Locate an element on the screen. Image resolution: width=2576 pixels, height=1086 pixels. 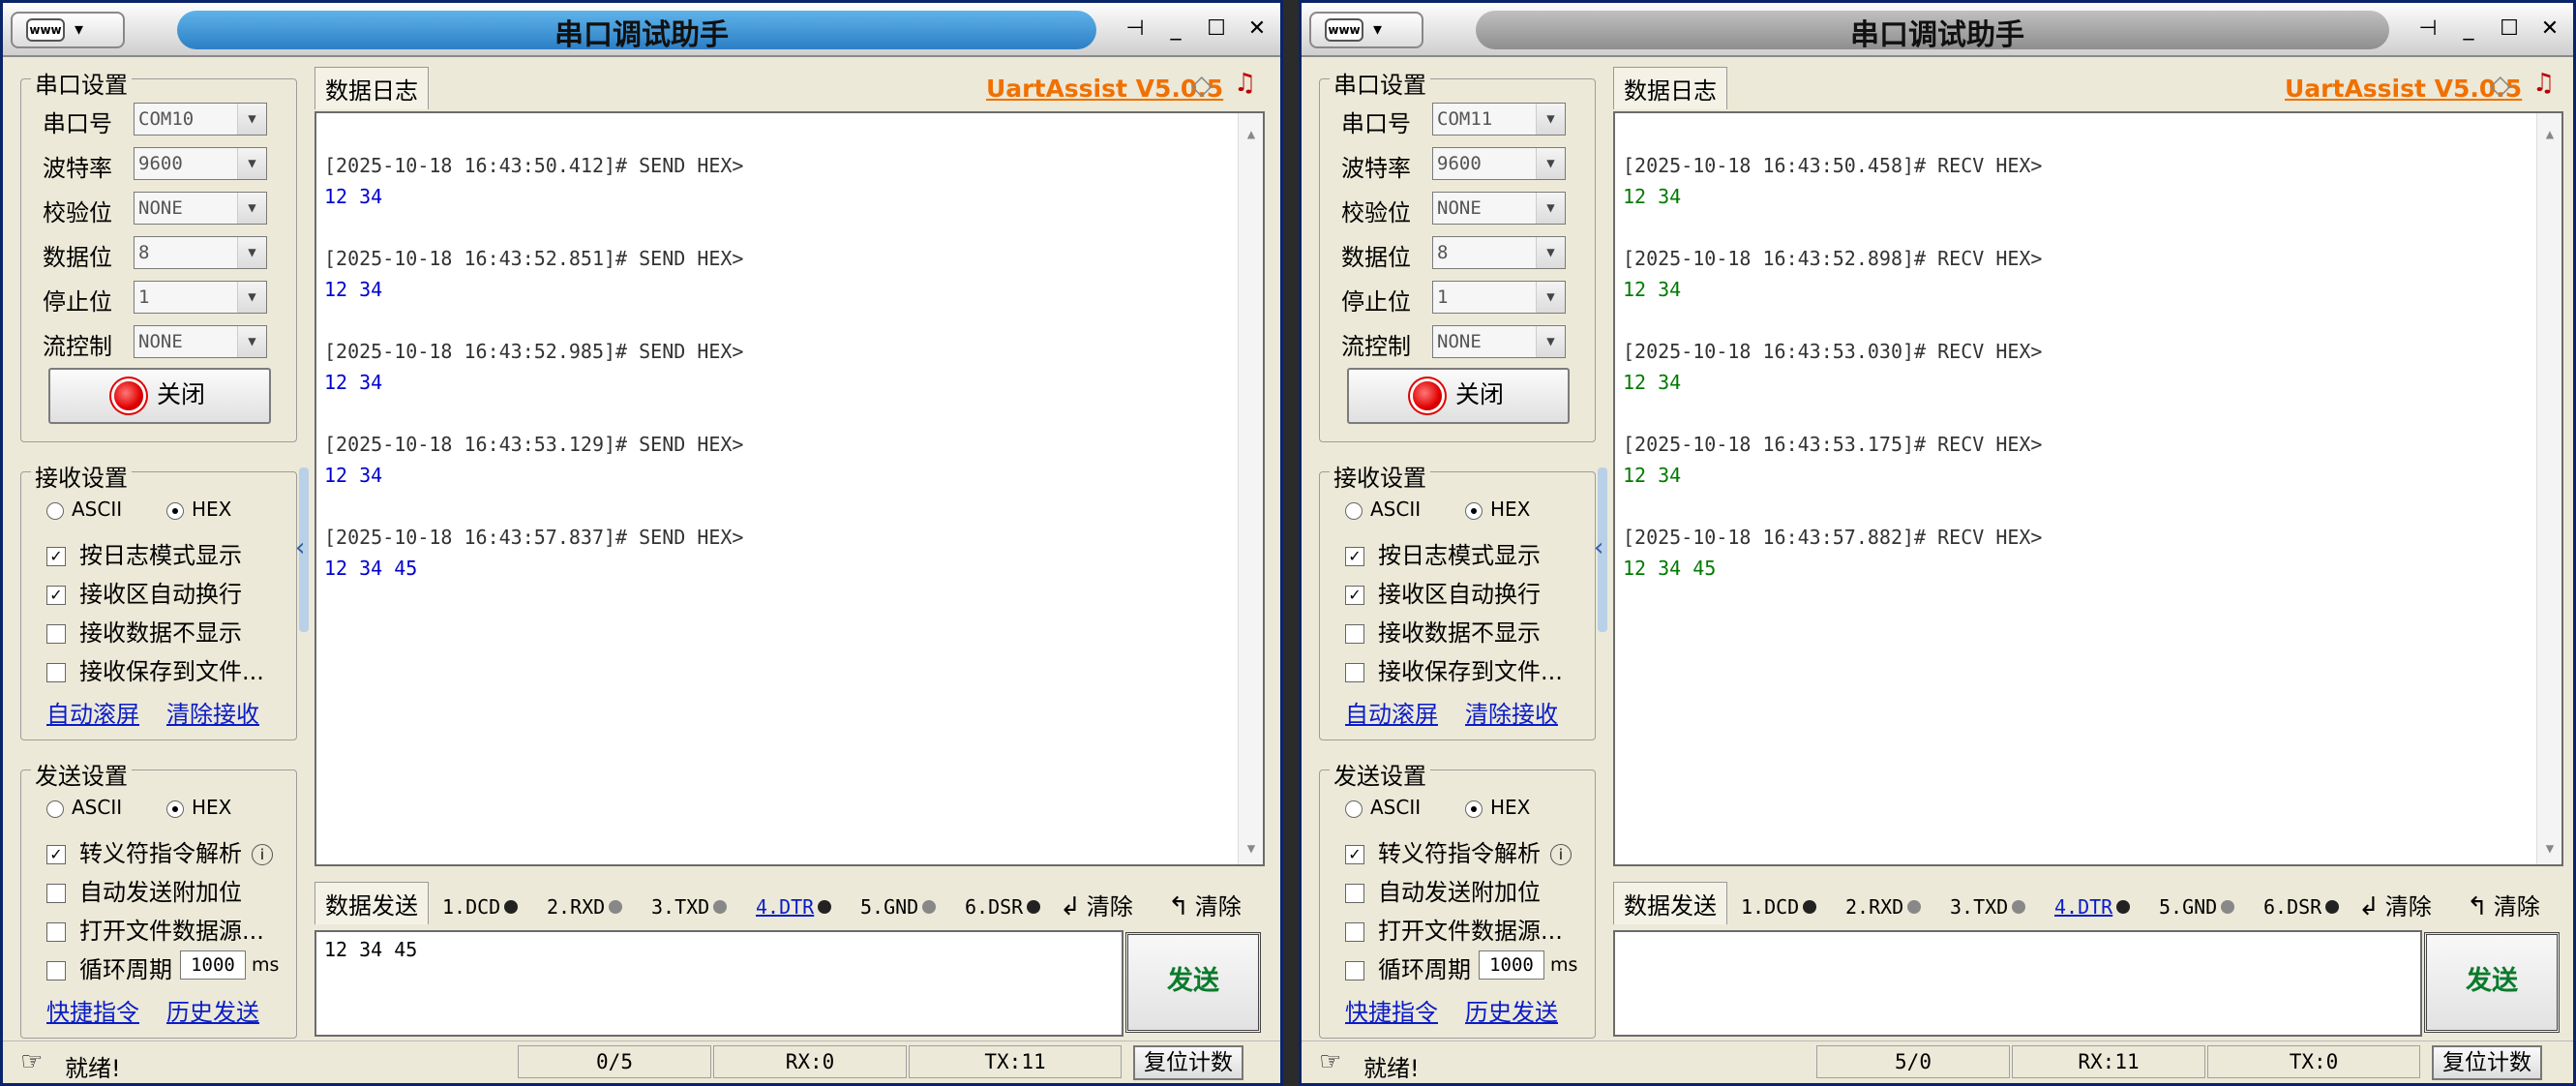
send-input is located at coordinates (2017, 983).